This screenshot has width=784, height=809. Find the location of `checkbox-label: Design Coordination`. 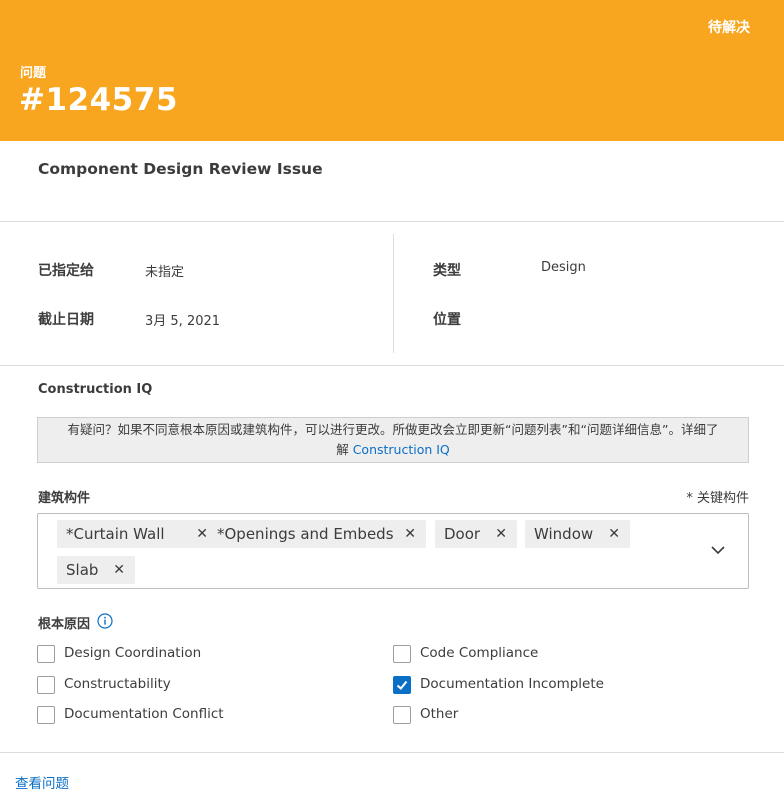

checkbox-label: Design Coordination is located at coordinates (133, 653).